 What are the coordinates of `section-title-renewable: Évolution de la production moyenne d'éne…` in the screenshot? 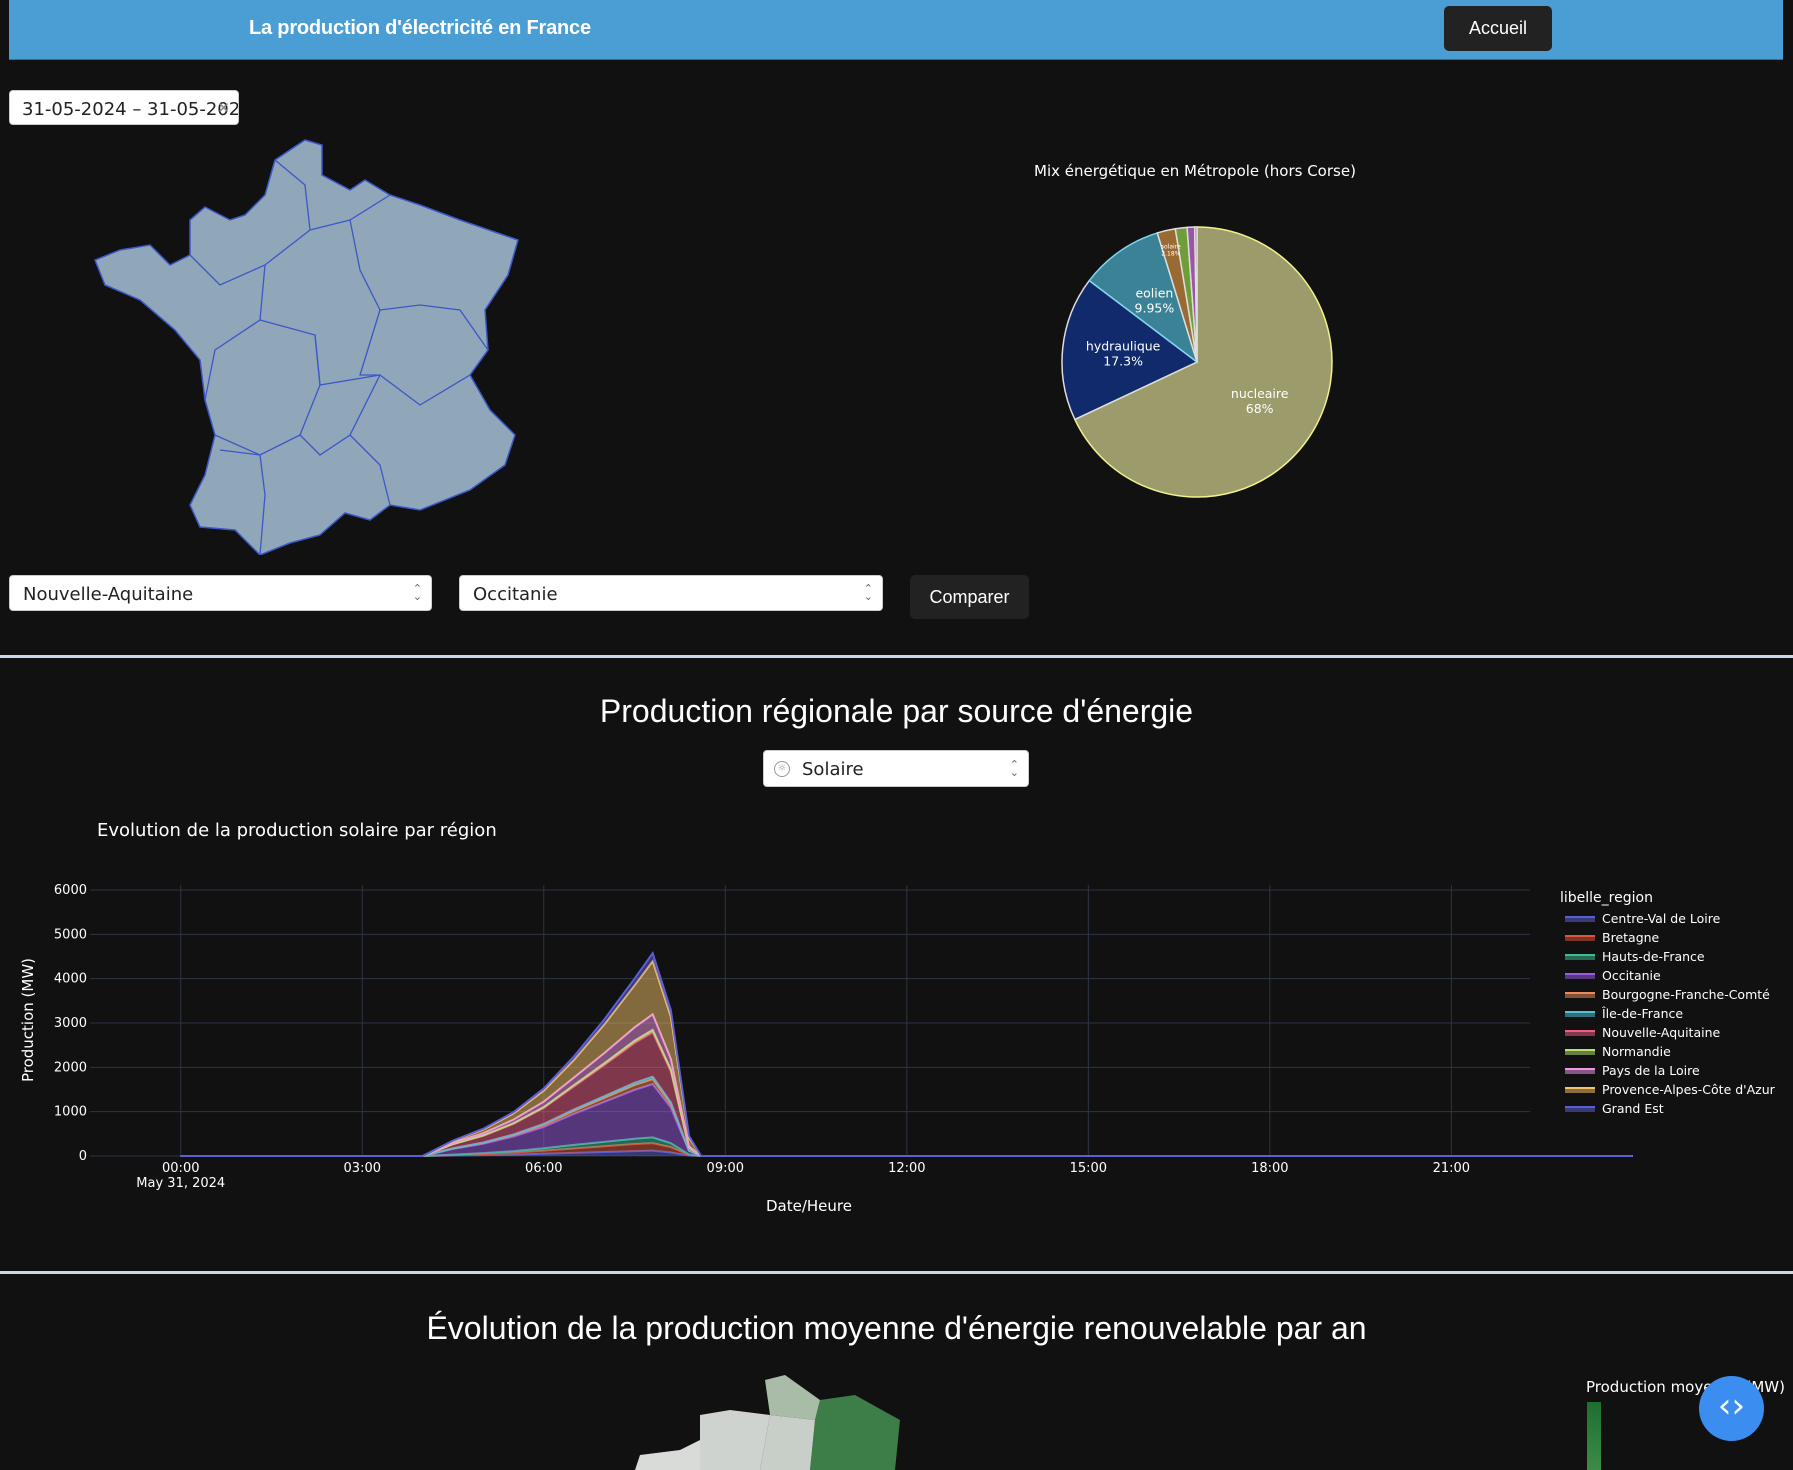 It's located at (896, 1328).